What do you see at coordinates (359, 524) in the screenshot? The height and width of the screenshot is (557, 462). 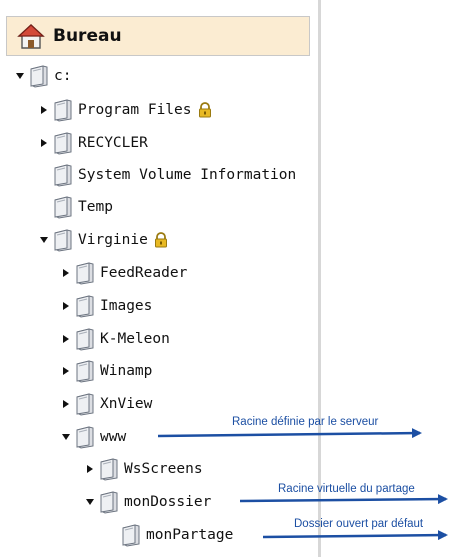 I see `annotation-default-folder: Dossier ouvert par défaut` at bounding box center [359, 524].